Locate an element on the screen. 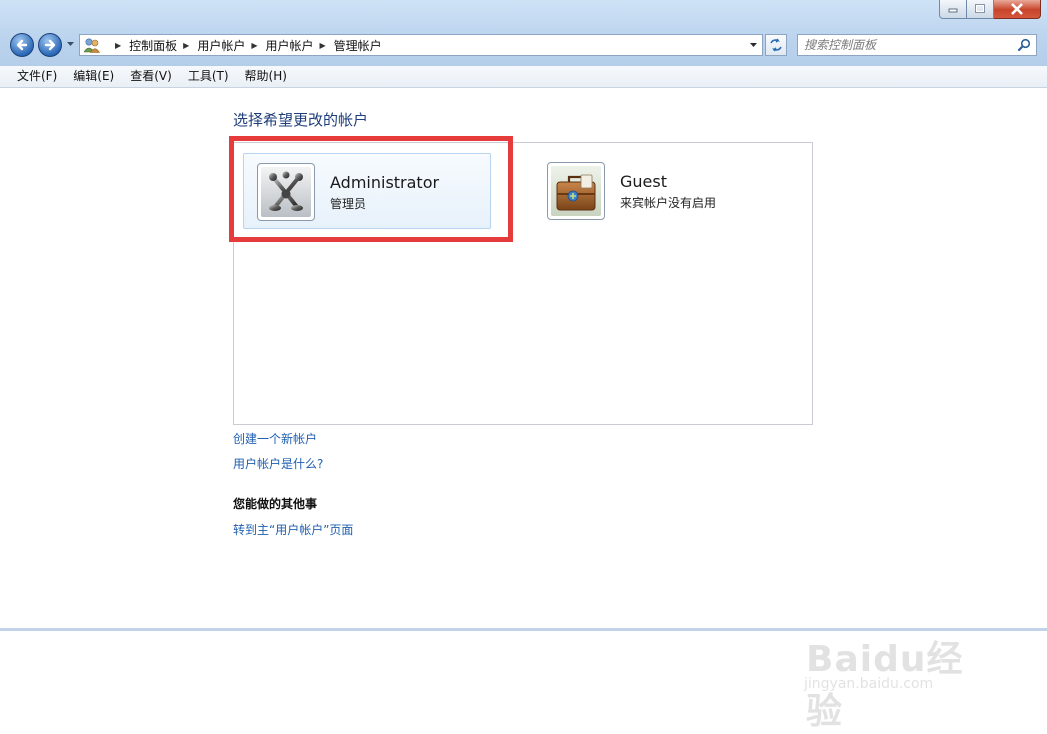 The image size is (1047, 734). arrow-left-icon is located at coordinates (22, 45).